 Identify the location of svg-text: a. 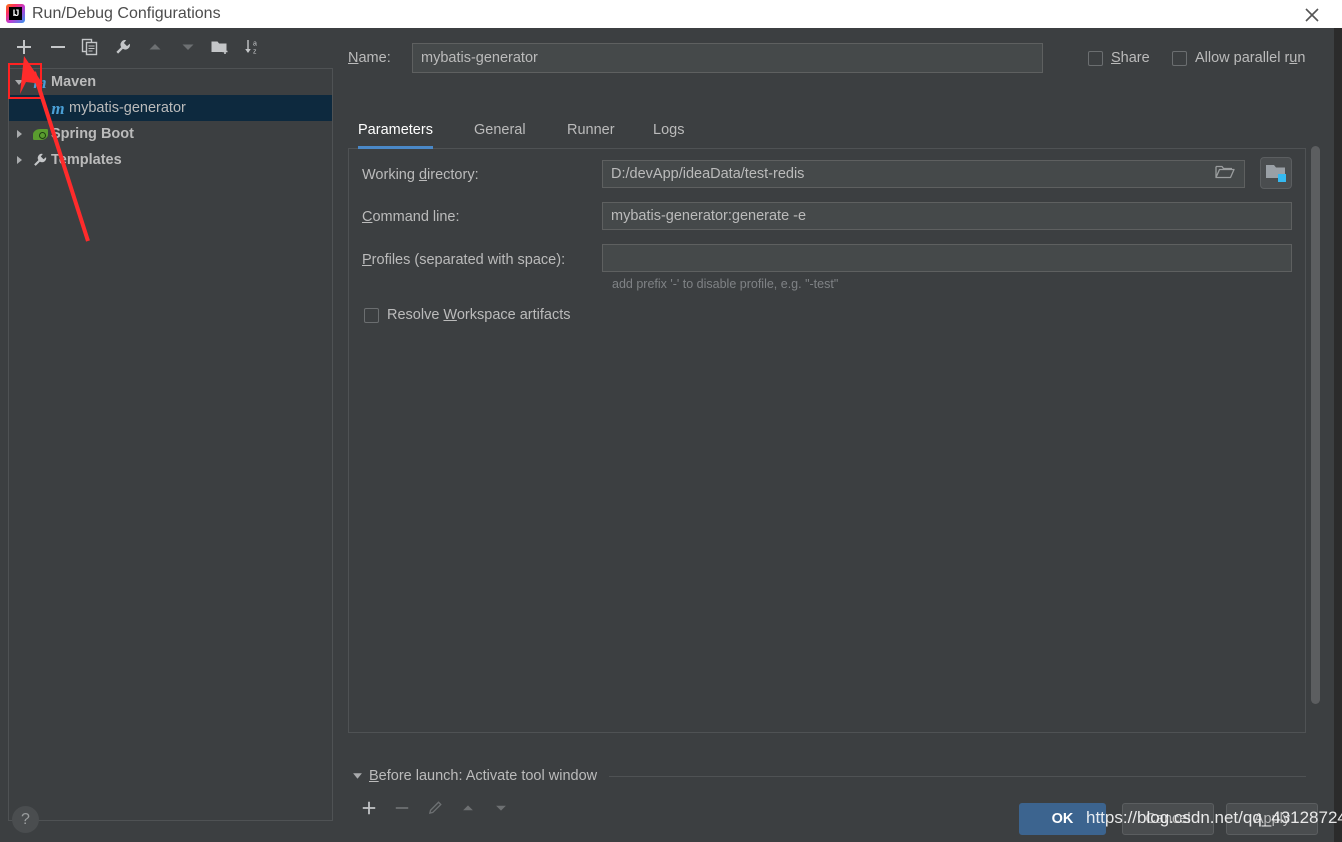
(255, 44).